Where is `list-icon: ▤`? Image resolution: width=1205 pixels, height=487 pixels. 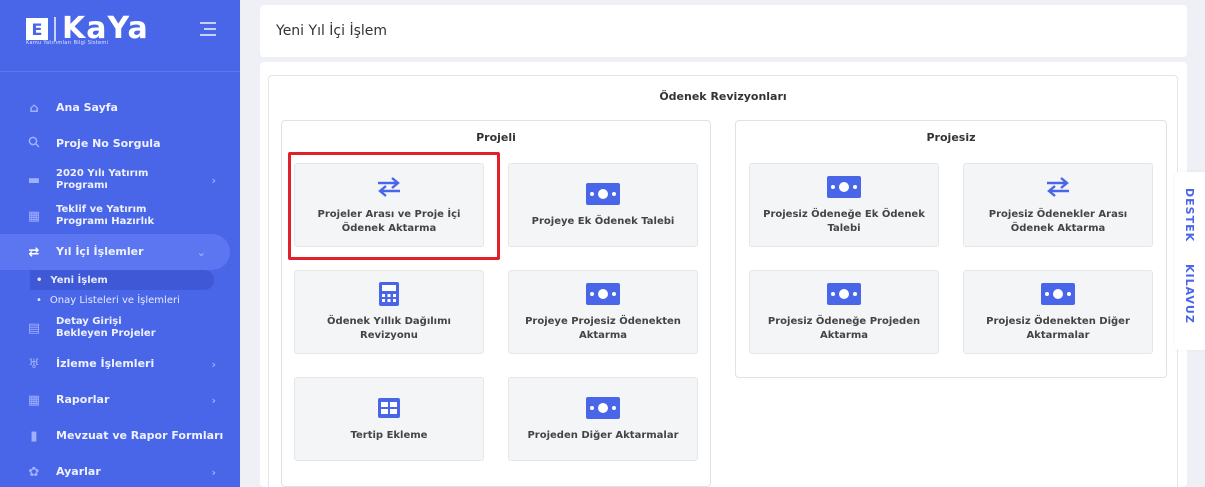 list-icon: ▤ is located at coordinates (34, 328).